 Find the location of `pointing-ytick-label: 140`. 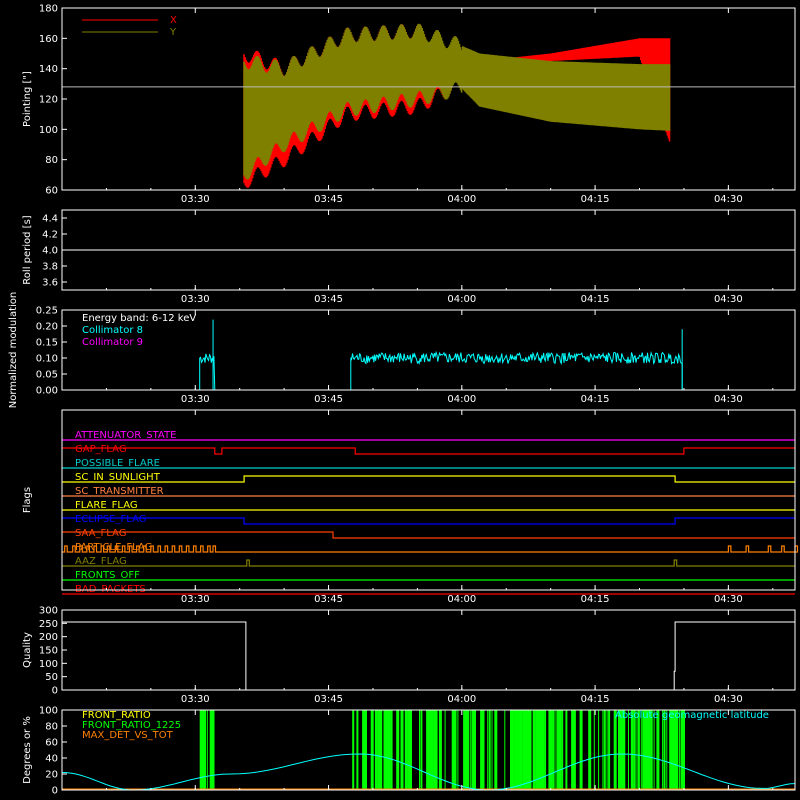

pointing-ytick-label: 140 is located at coordinates (48, 69).